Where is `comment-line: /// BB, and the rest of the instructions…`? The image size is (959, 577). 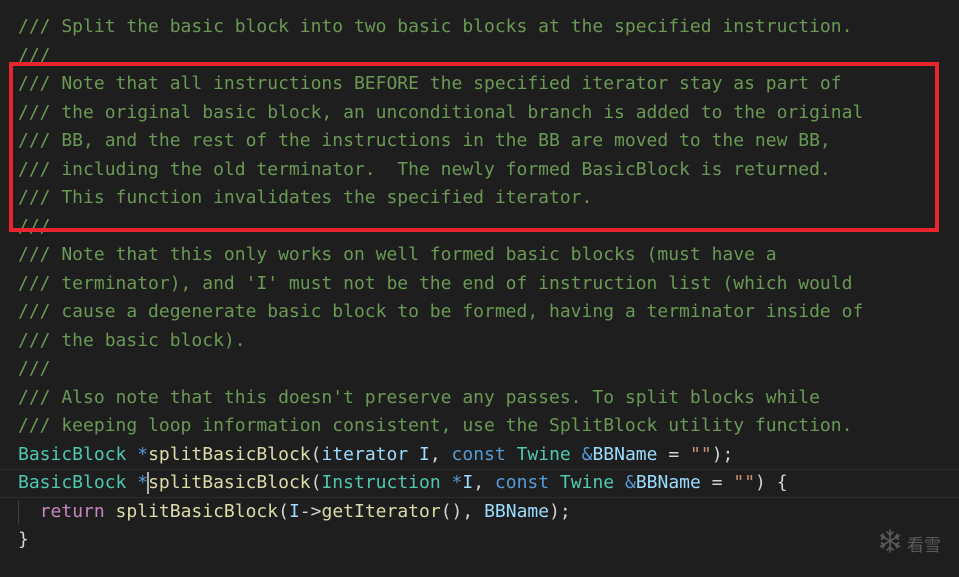
comment-line: /// BB, and the rest of the instructions… is located at coordinates (424, 140).